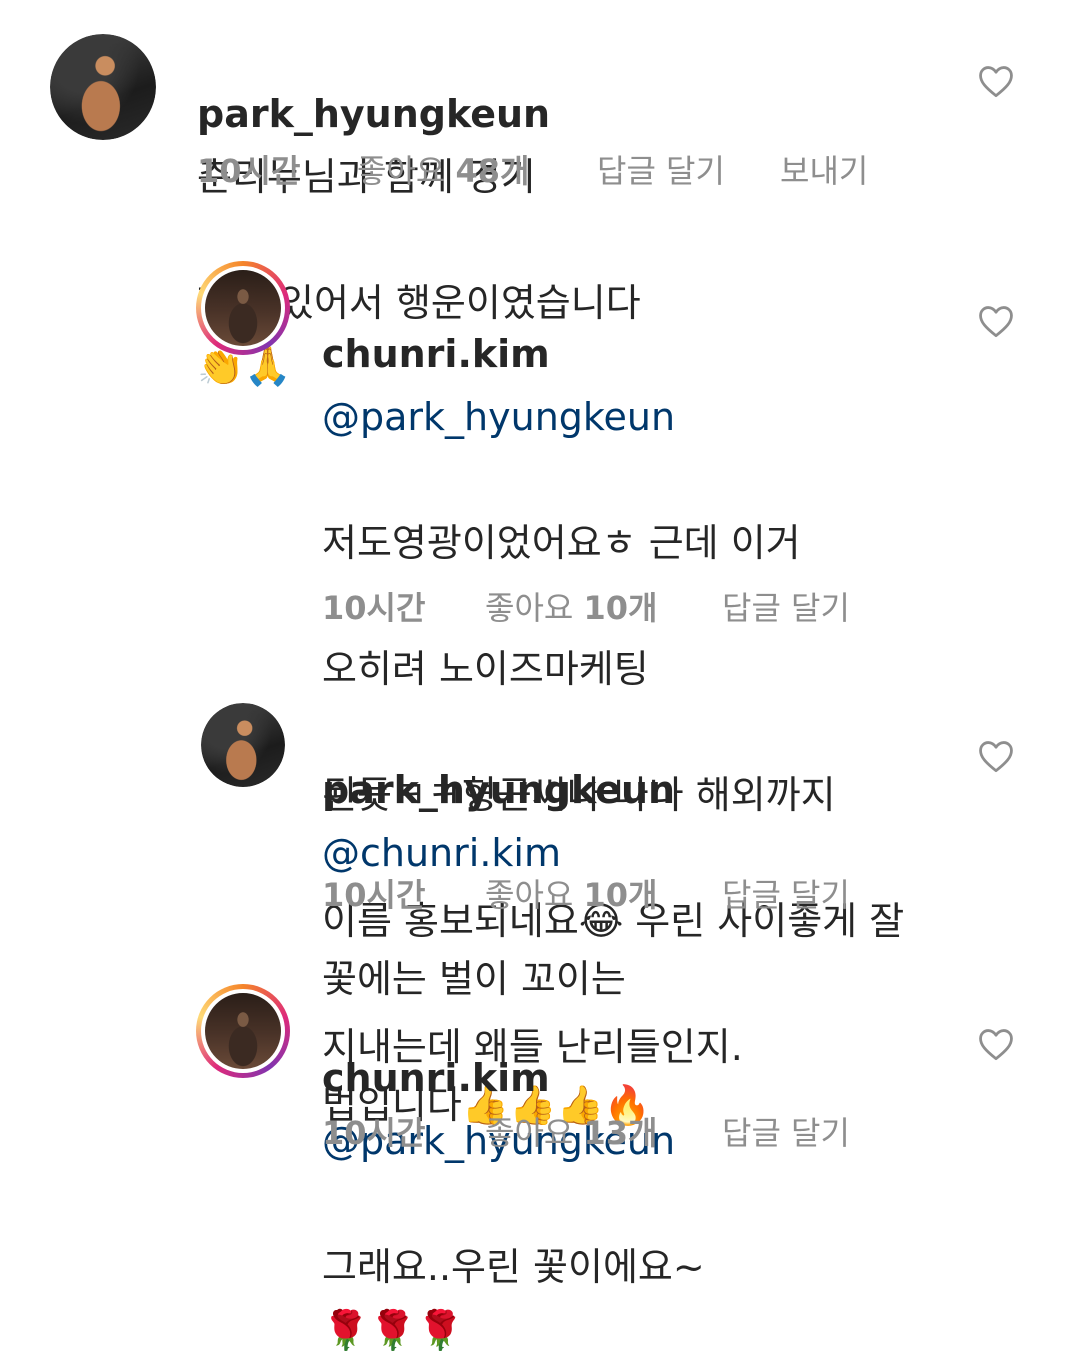  I want to click on likes-number: 48개, so click(492, 171).